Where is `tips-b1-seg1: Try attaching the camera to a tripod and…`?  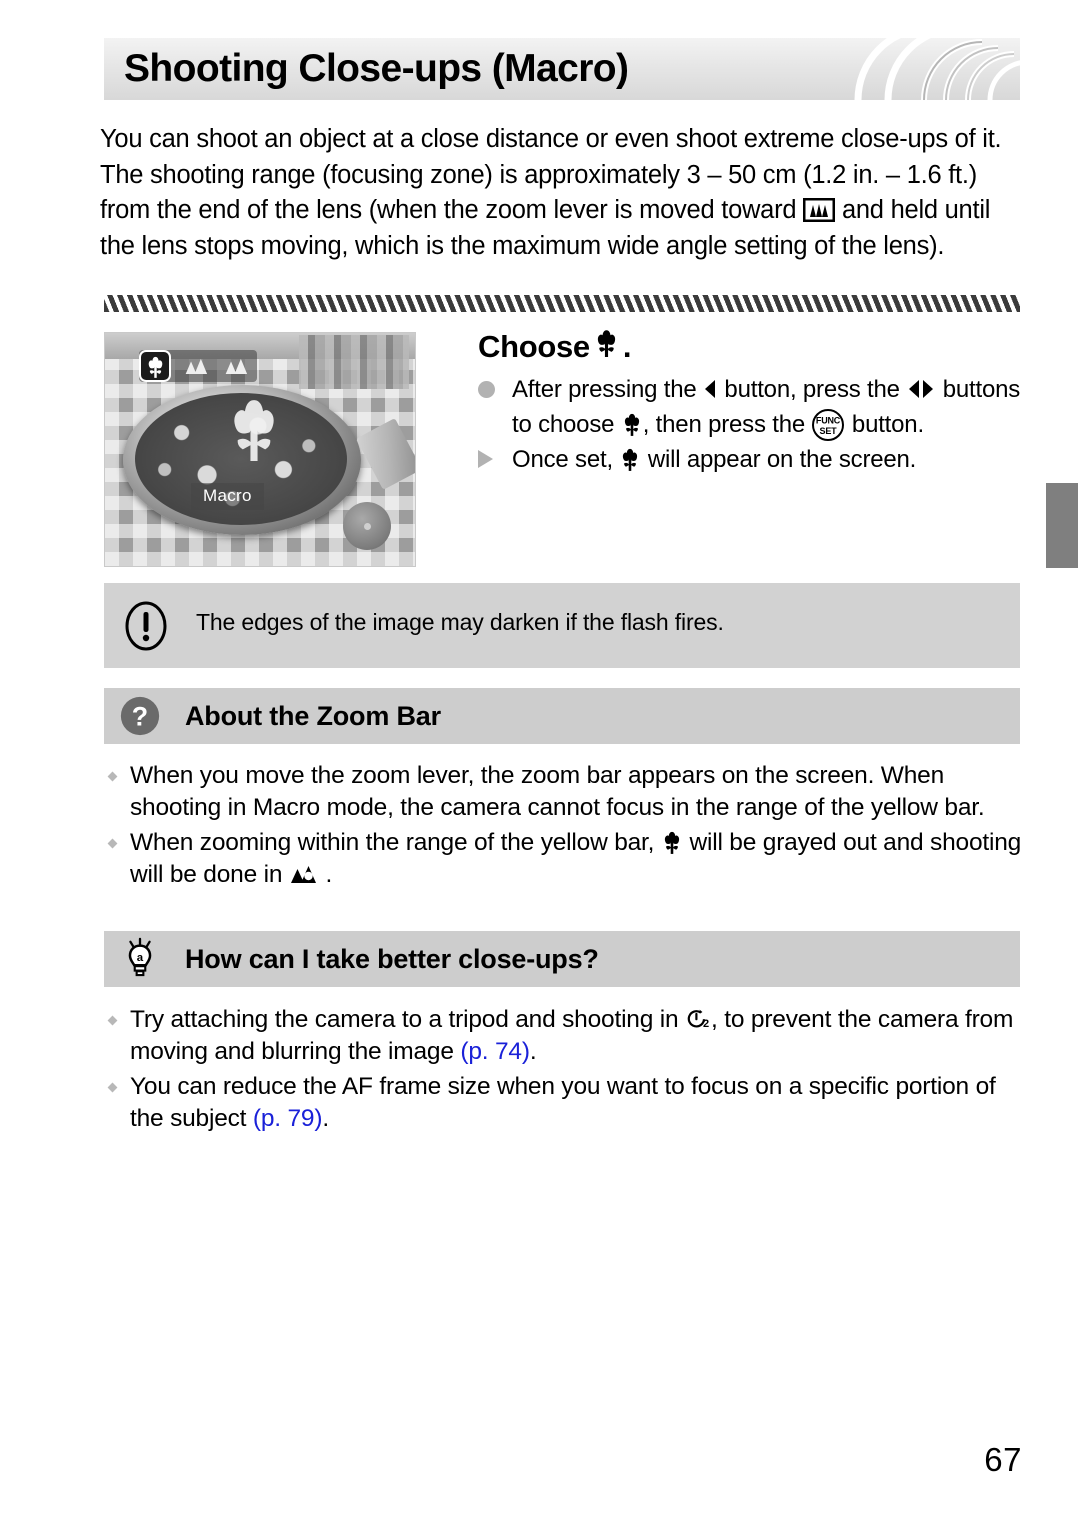
tips-b1-seg1: Try attaching the camera to a tripod and… is located at coordinates (408, 1019).